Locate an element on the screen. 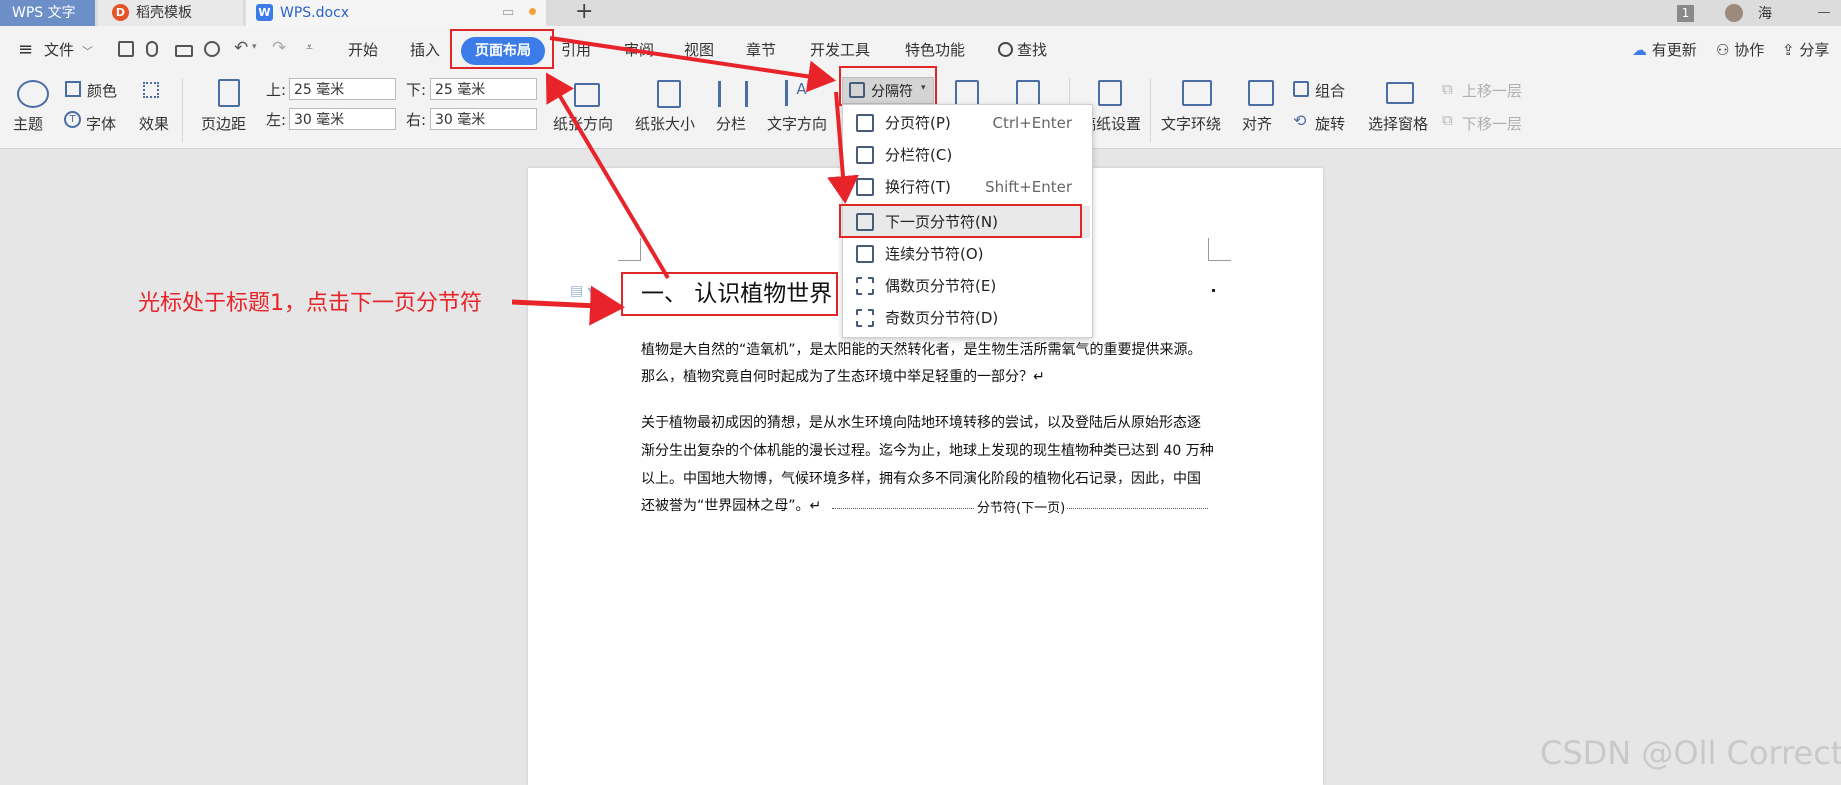 The width and height of the screenshot is (1841, 785). arrow-to-page-layout is located at coordinates (607, 176).